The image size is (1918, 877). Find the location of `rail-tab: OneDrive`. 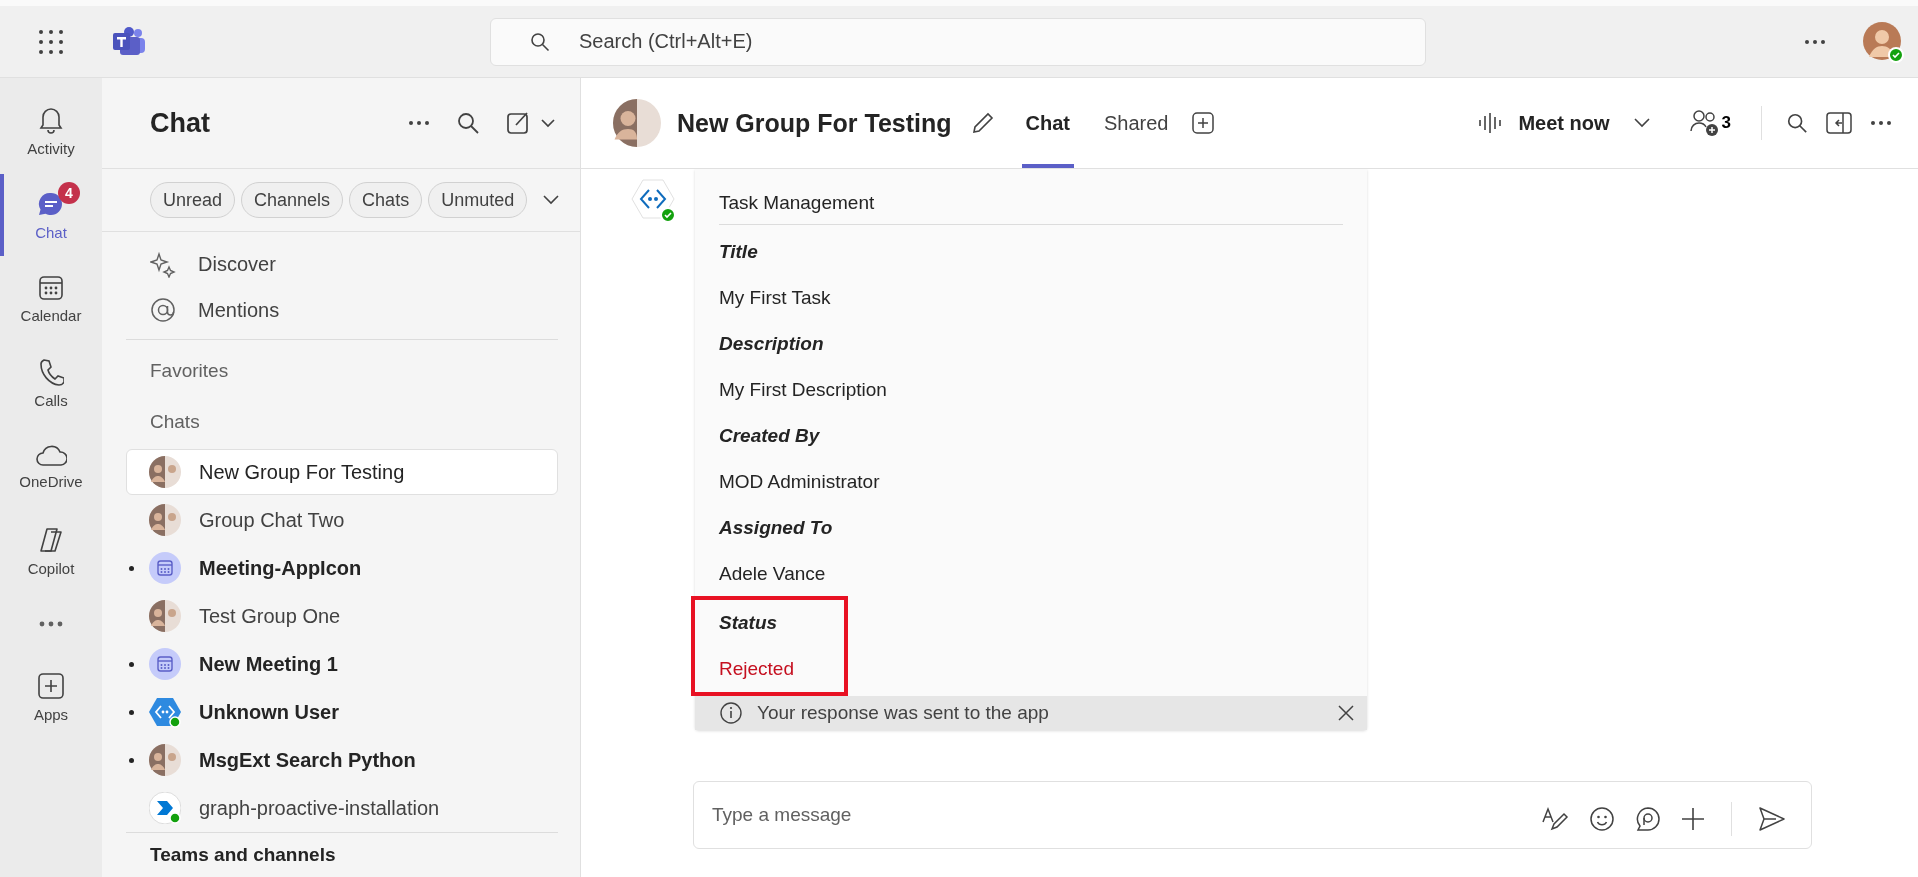

rail-tab: OneDrive is located at coordinates (49, 467).